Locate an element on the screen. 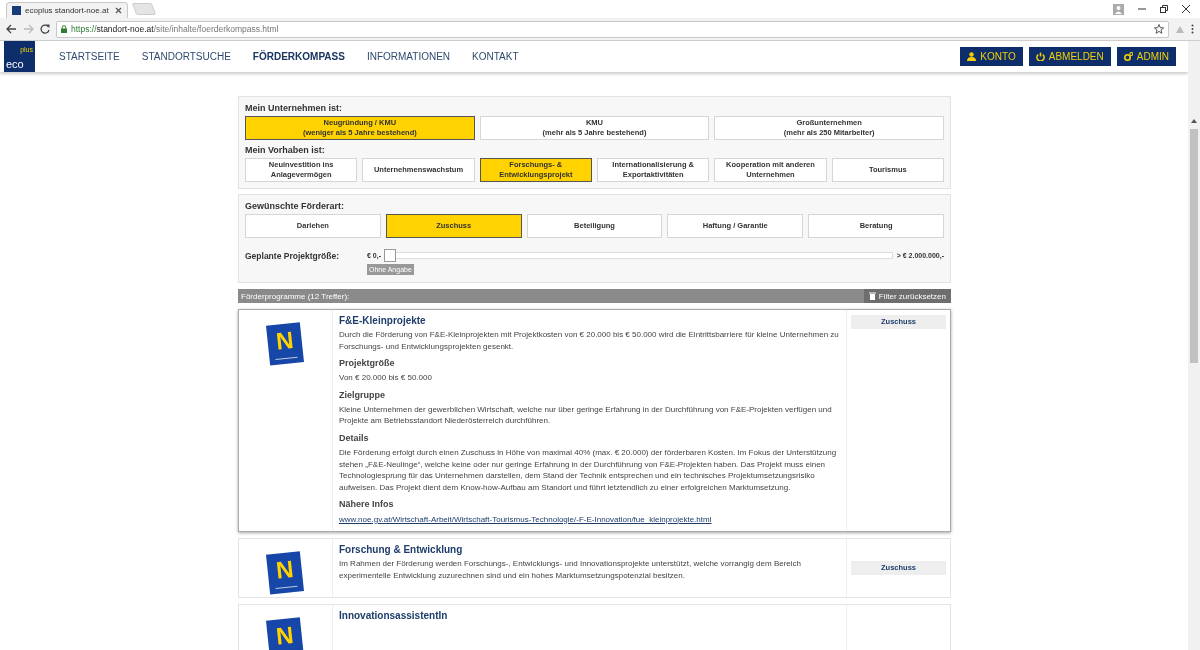 This screenshot has width=1200, height=650. restore-icon is located at coordinates (1164, 9).